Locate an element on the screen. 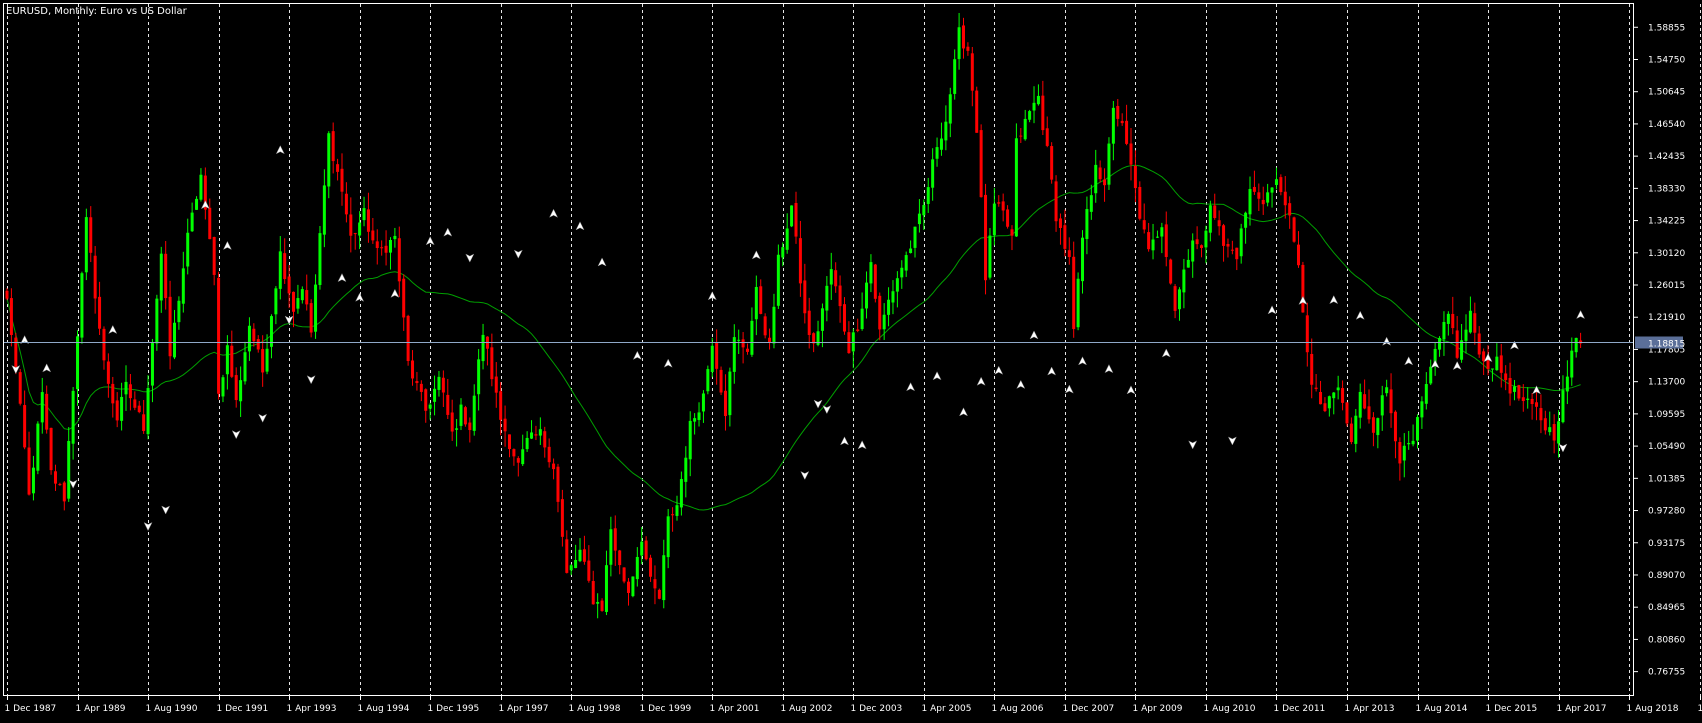  x-tick-label: 1 Aug 1990 is located at coordinates (172, 709).